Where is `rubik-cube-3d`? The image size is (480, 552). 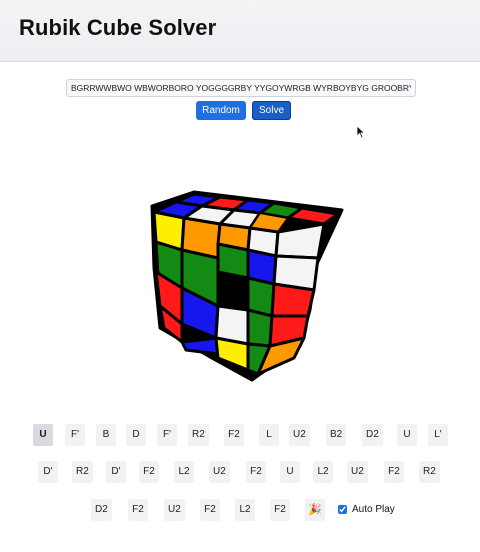 rubik-cube-3d is located at coordinates (248, 286).